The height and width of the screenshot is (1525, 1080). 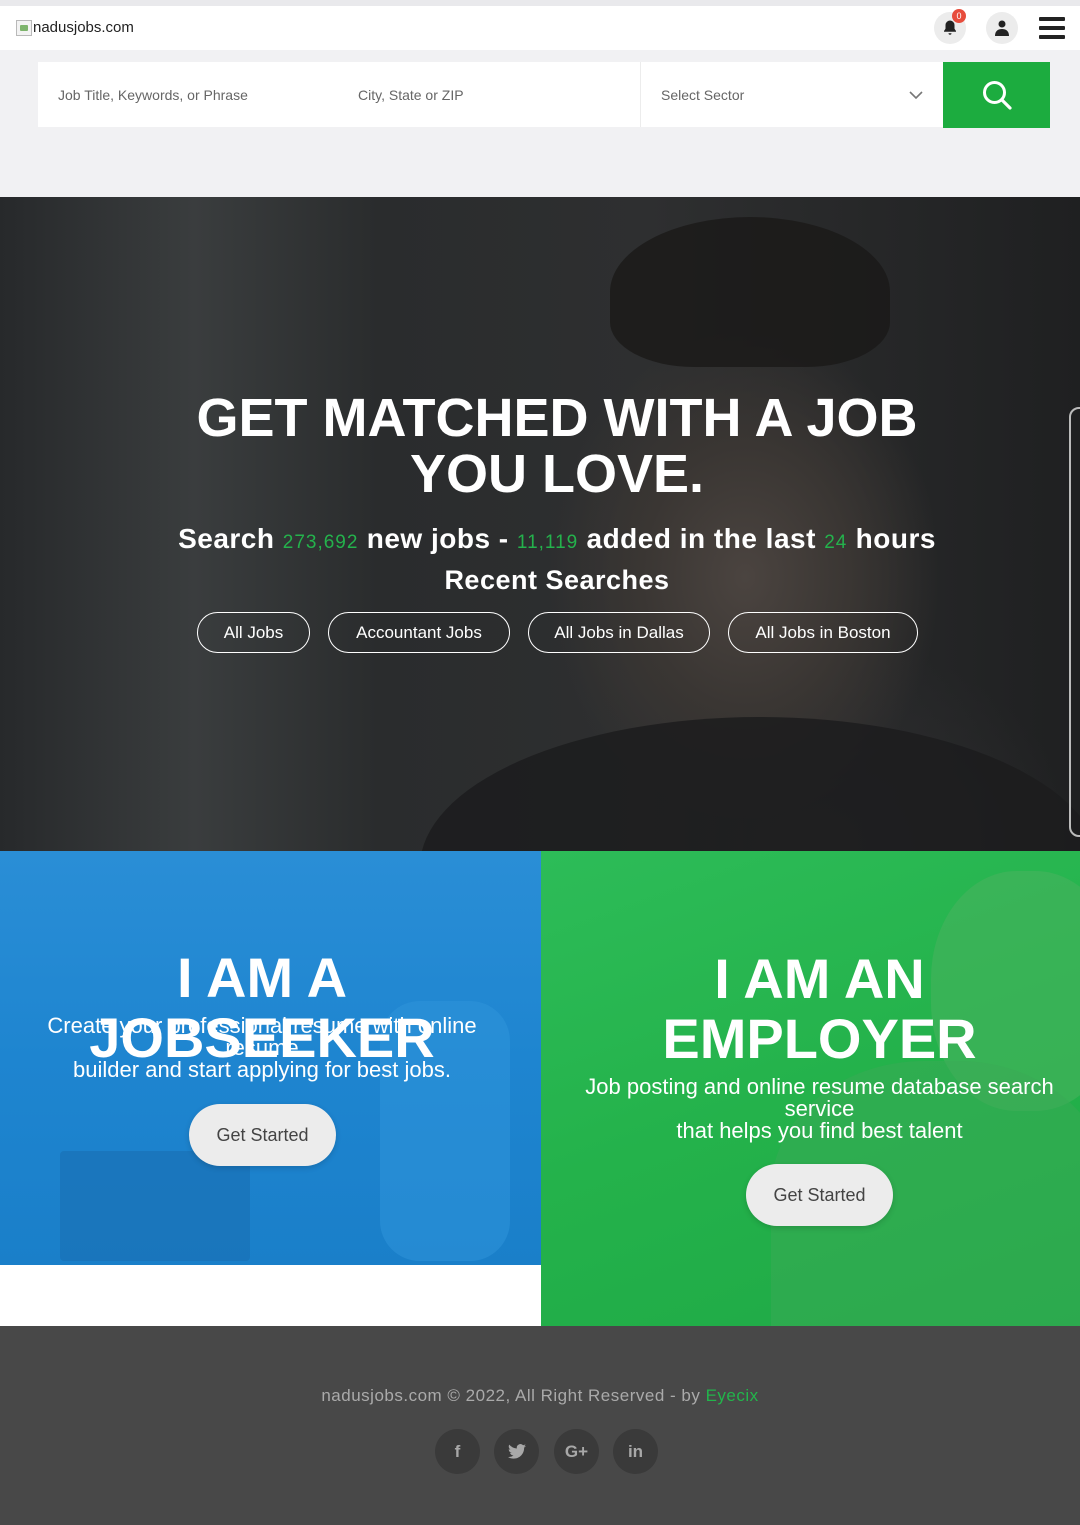 I want to click on recent-searches-heading: Recent Searches, so click(x=557, y=580).